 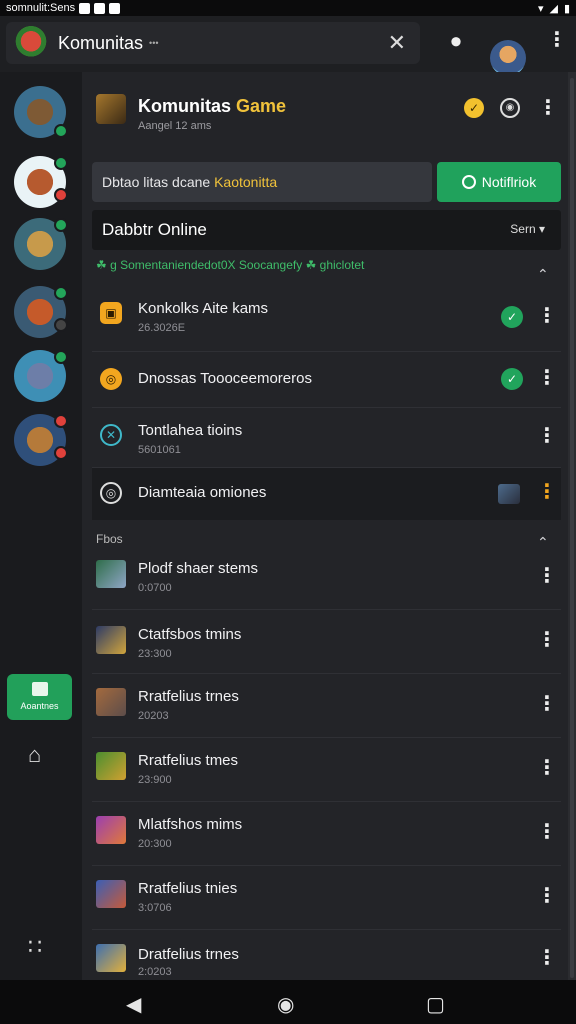 I want to click on page-subtitle: Aangel 12 ams, so click(x=175, y=126).